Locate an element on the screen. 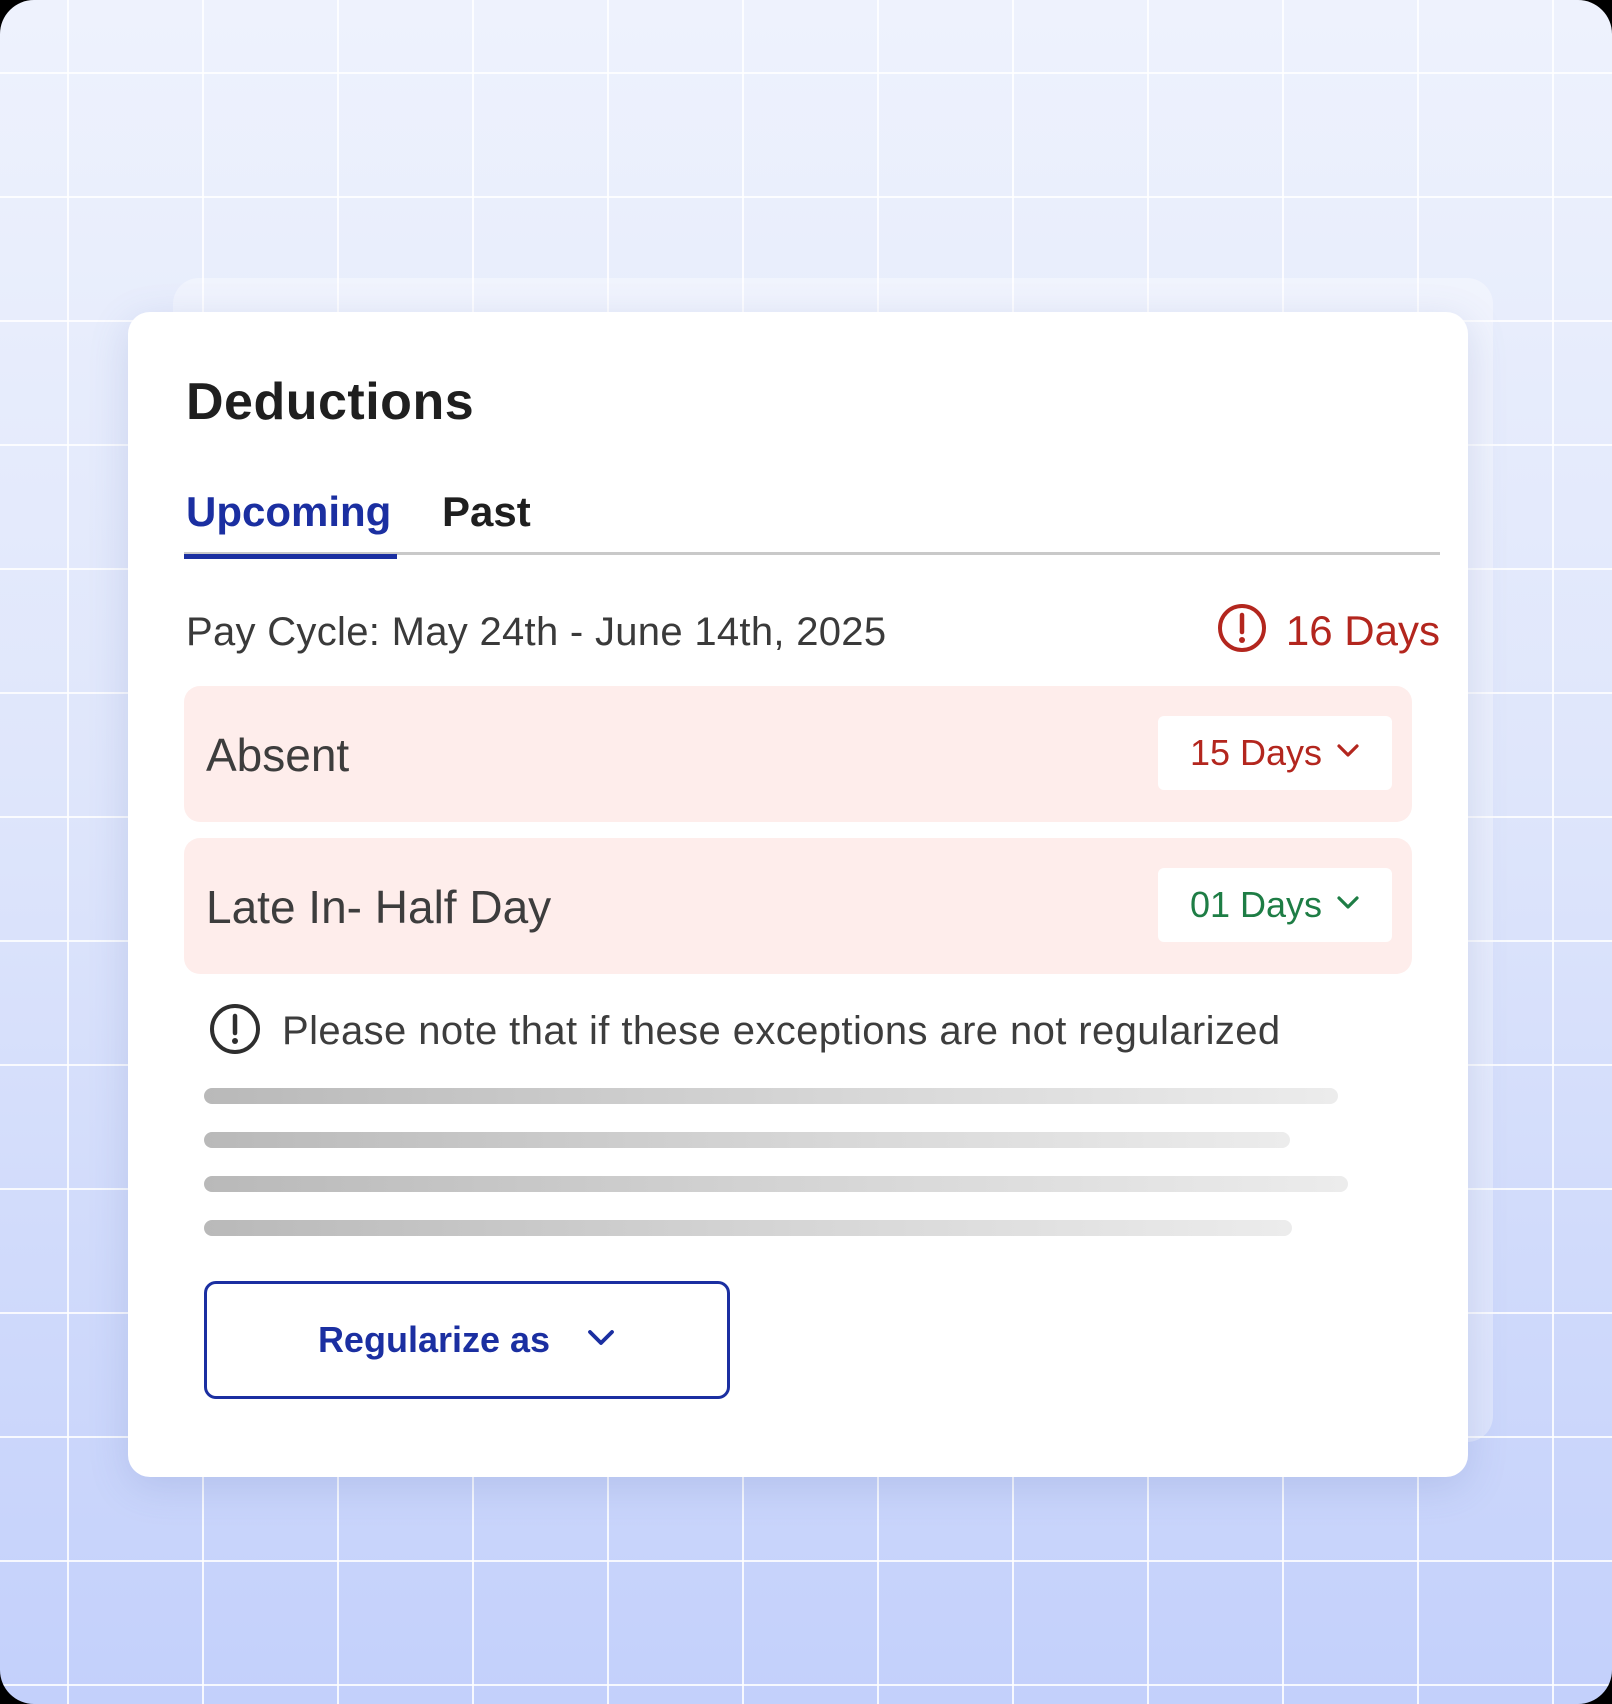 The height and width of the screenshot is (1704, 1612). tab-bar: Upcoming Past is located at coordinates (811, 523).